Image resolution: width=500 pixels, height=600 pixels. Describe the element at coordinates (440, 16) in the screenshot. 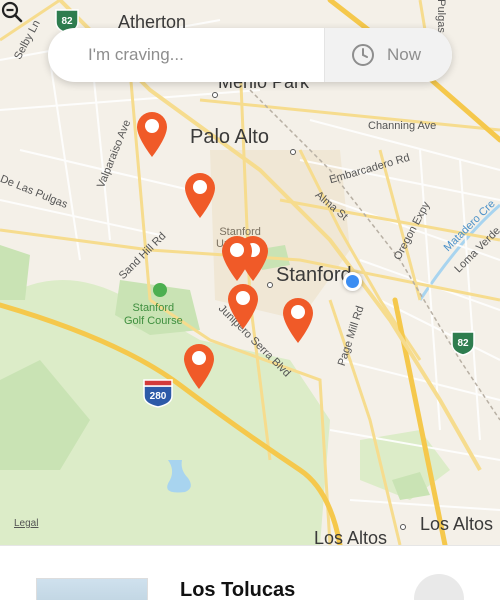

I see `street-label-pulgas: Pulgas` at that location.